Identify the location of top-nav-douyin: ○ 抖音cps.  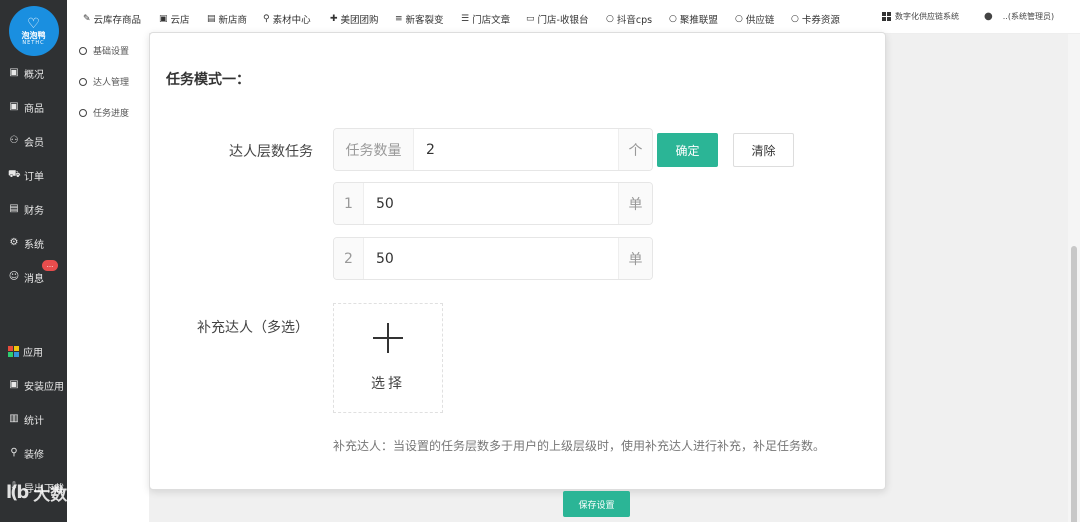
(629, 19).